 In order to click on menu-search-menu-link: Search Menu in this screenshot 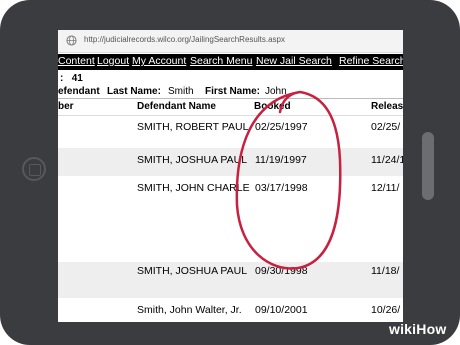, I will do `click(221, 61)`.